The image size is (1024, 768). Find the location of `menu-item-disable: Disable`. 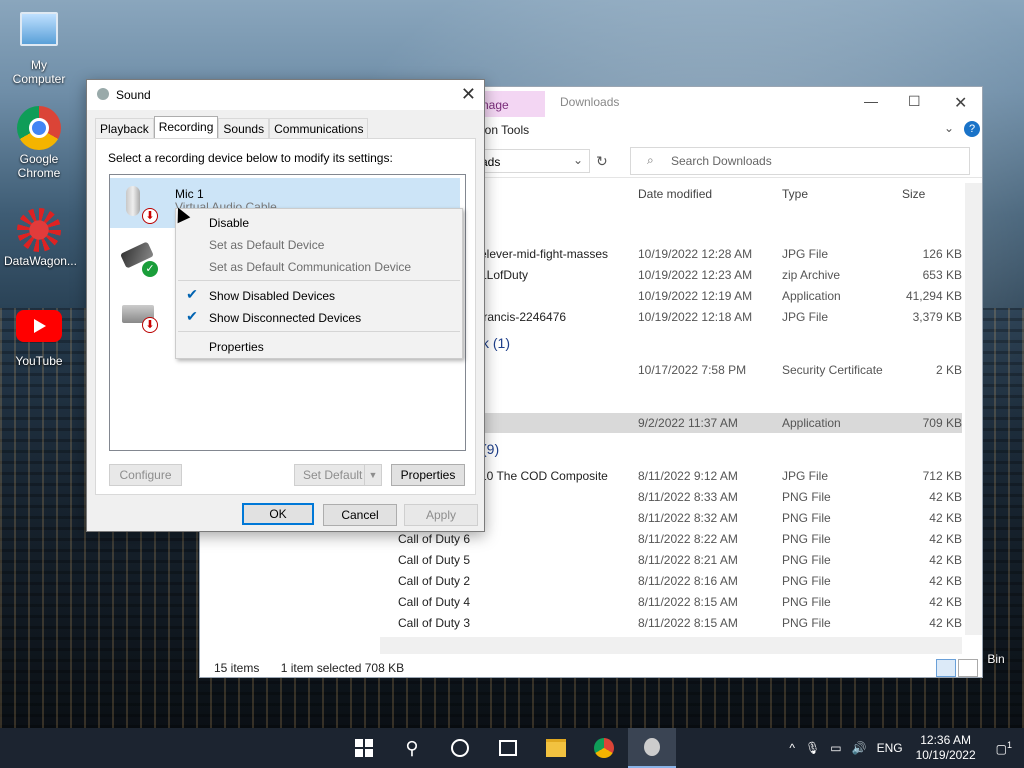

menu-item-disable: Disable is located at coordinates (319, 222).